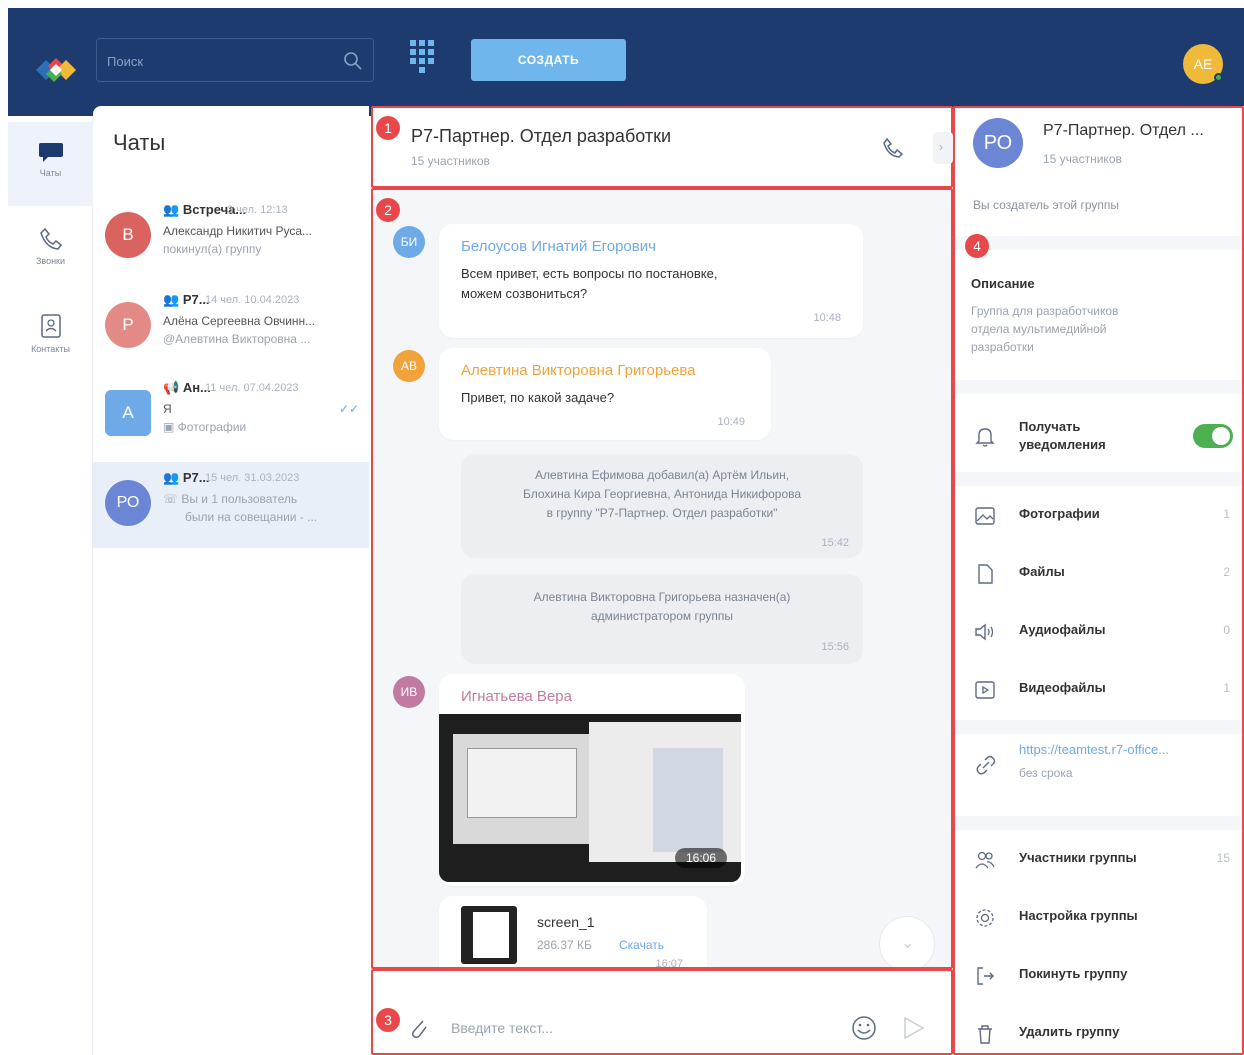 This screenshot has width=1244, height=1055. What do you see at coordinates (50, 164) in the screenshot?
I see `rail-item-chats: Чаты` at bounding box center [50, 164].